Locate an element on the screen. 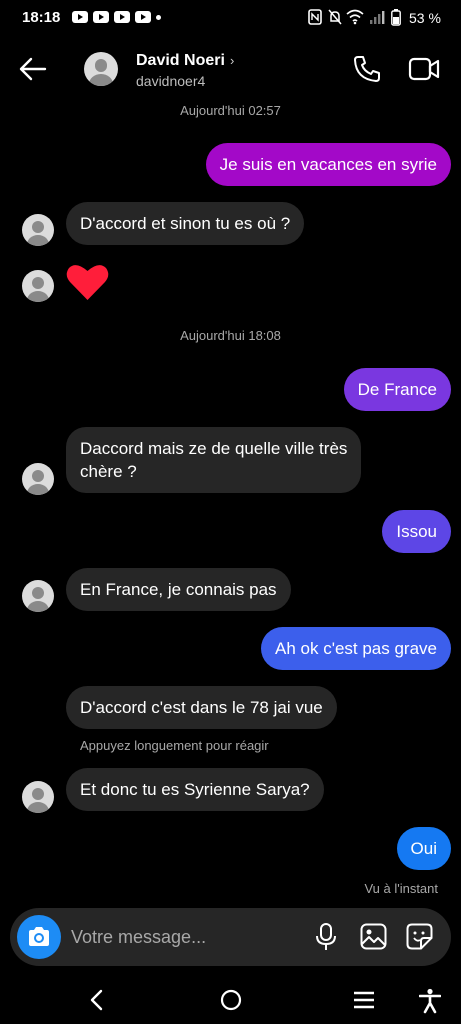 The image size is (461, 1024). outgoing-message: De France is located at coordinates (397, 389).